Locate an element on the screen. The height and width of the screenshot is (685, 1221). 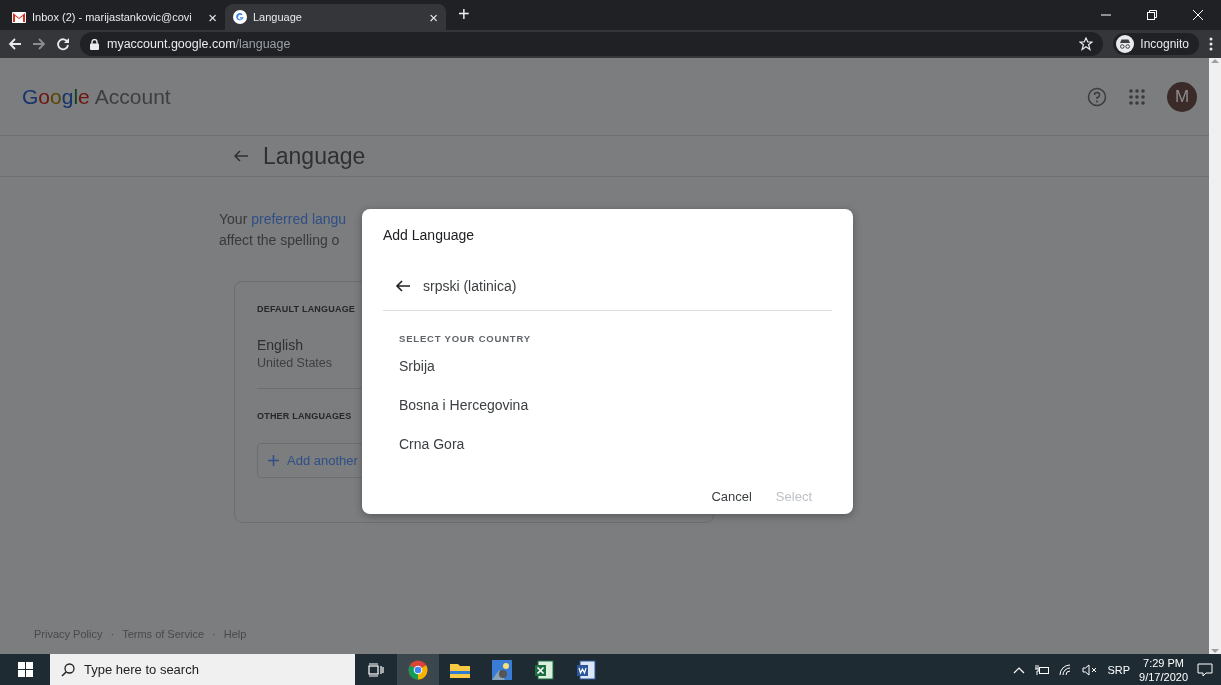
task-view-icon is located at coordinates (376, 669).